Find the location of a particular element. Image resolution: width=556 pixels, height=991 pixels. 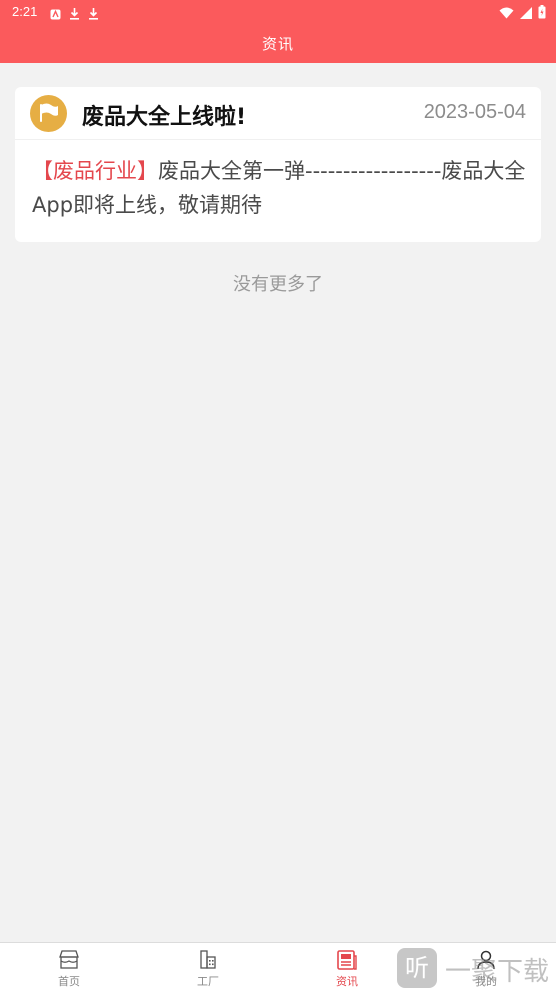

list-end-text: 没有更多了 is located at coordinates (278, 284).